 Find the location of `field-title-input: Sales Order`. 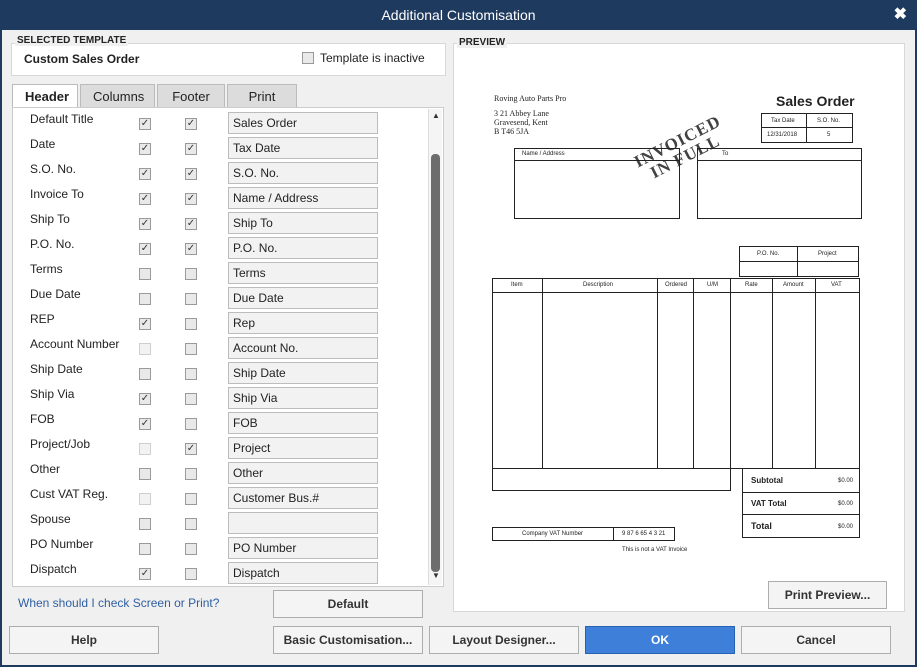

field-title-input: Sales Order is located at coordinates (303, 123).